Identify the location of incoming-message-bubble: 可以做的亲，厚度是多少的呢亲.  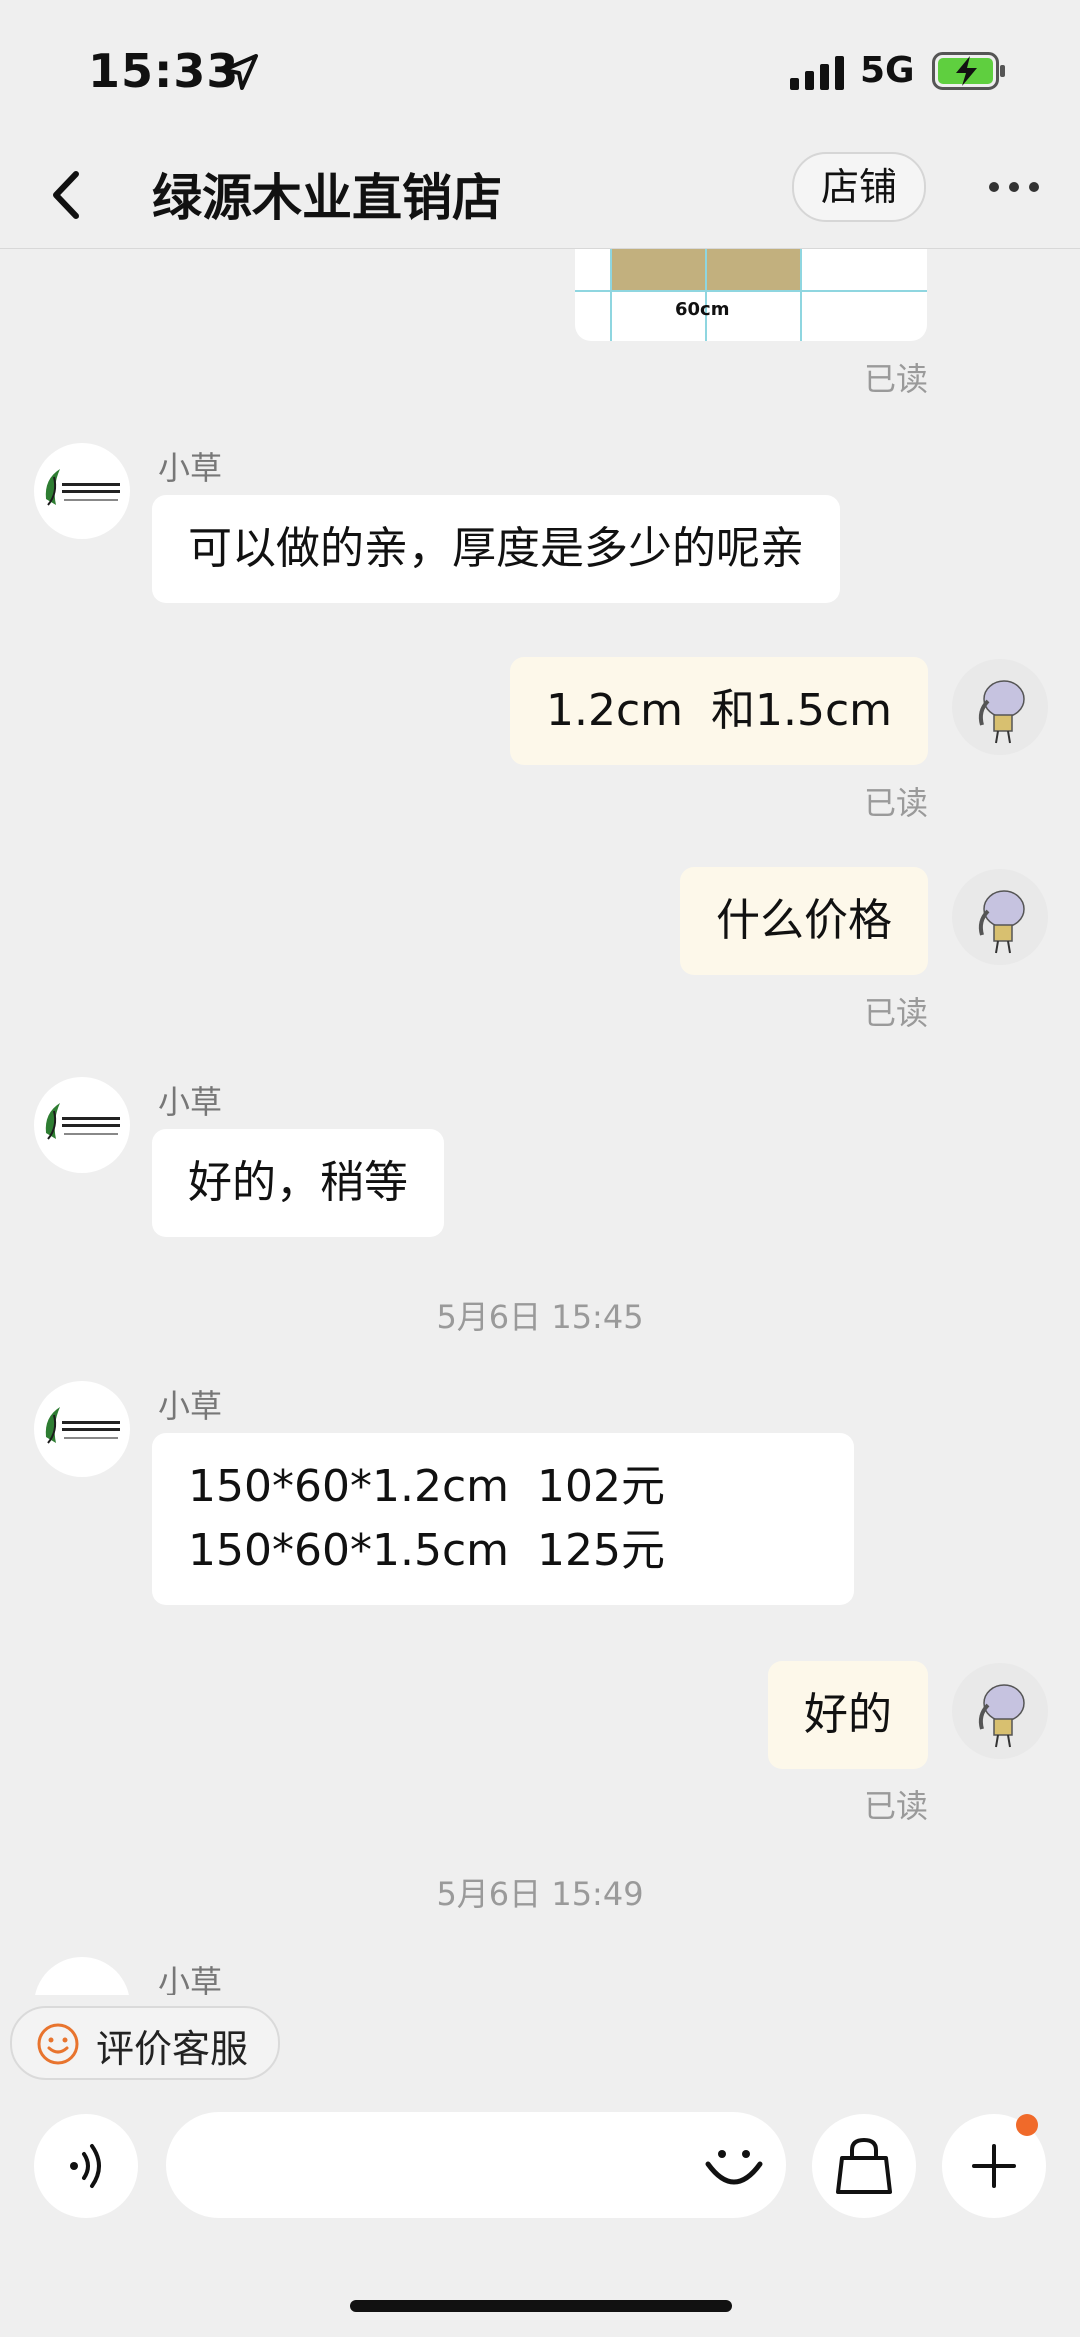
(496, 549).